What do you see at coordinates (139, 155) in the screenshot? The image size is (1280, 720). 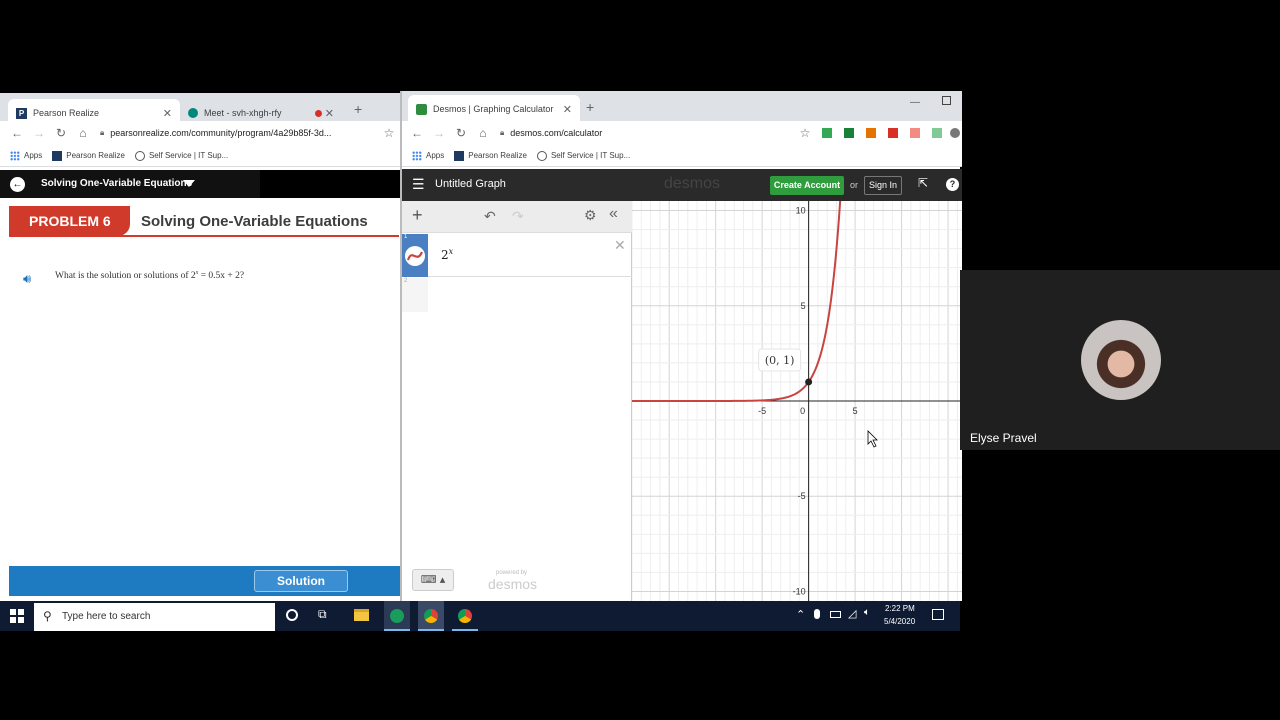 I see `globe-icon` at bounding box center [139, 155].